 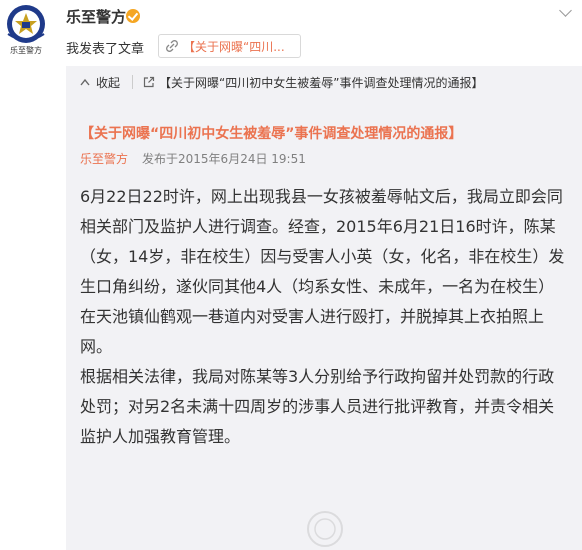 I want to click on card-toolbar: 收起 【关于网曝“四川初中女生被羞辱”事件调查处理情况的通报】, so click(x=324, y=82).